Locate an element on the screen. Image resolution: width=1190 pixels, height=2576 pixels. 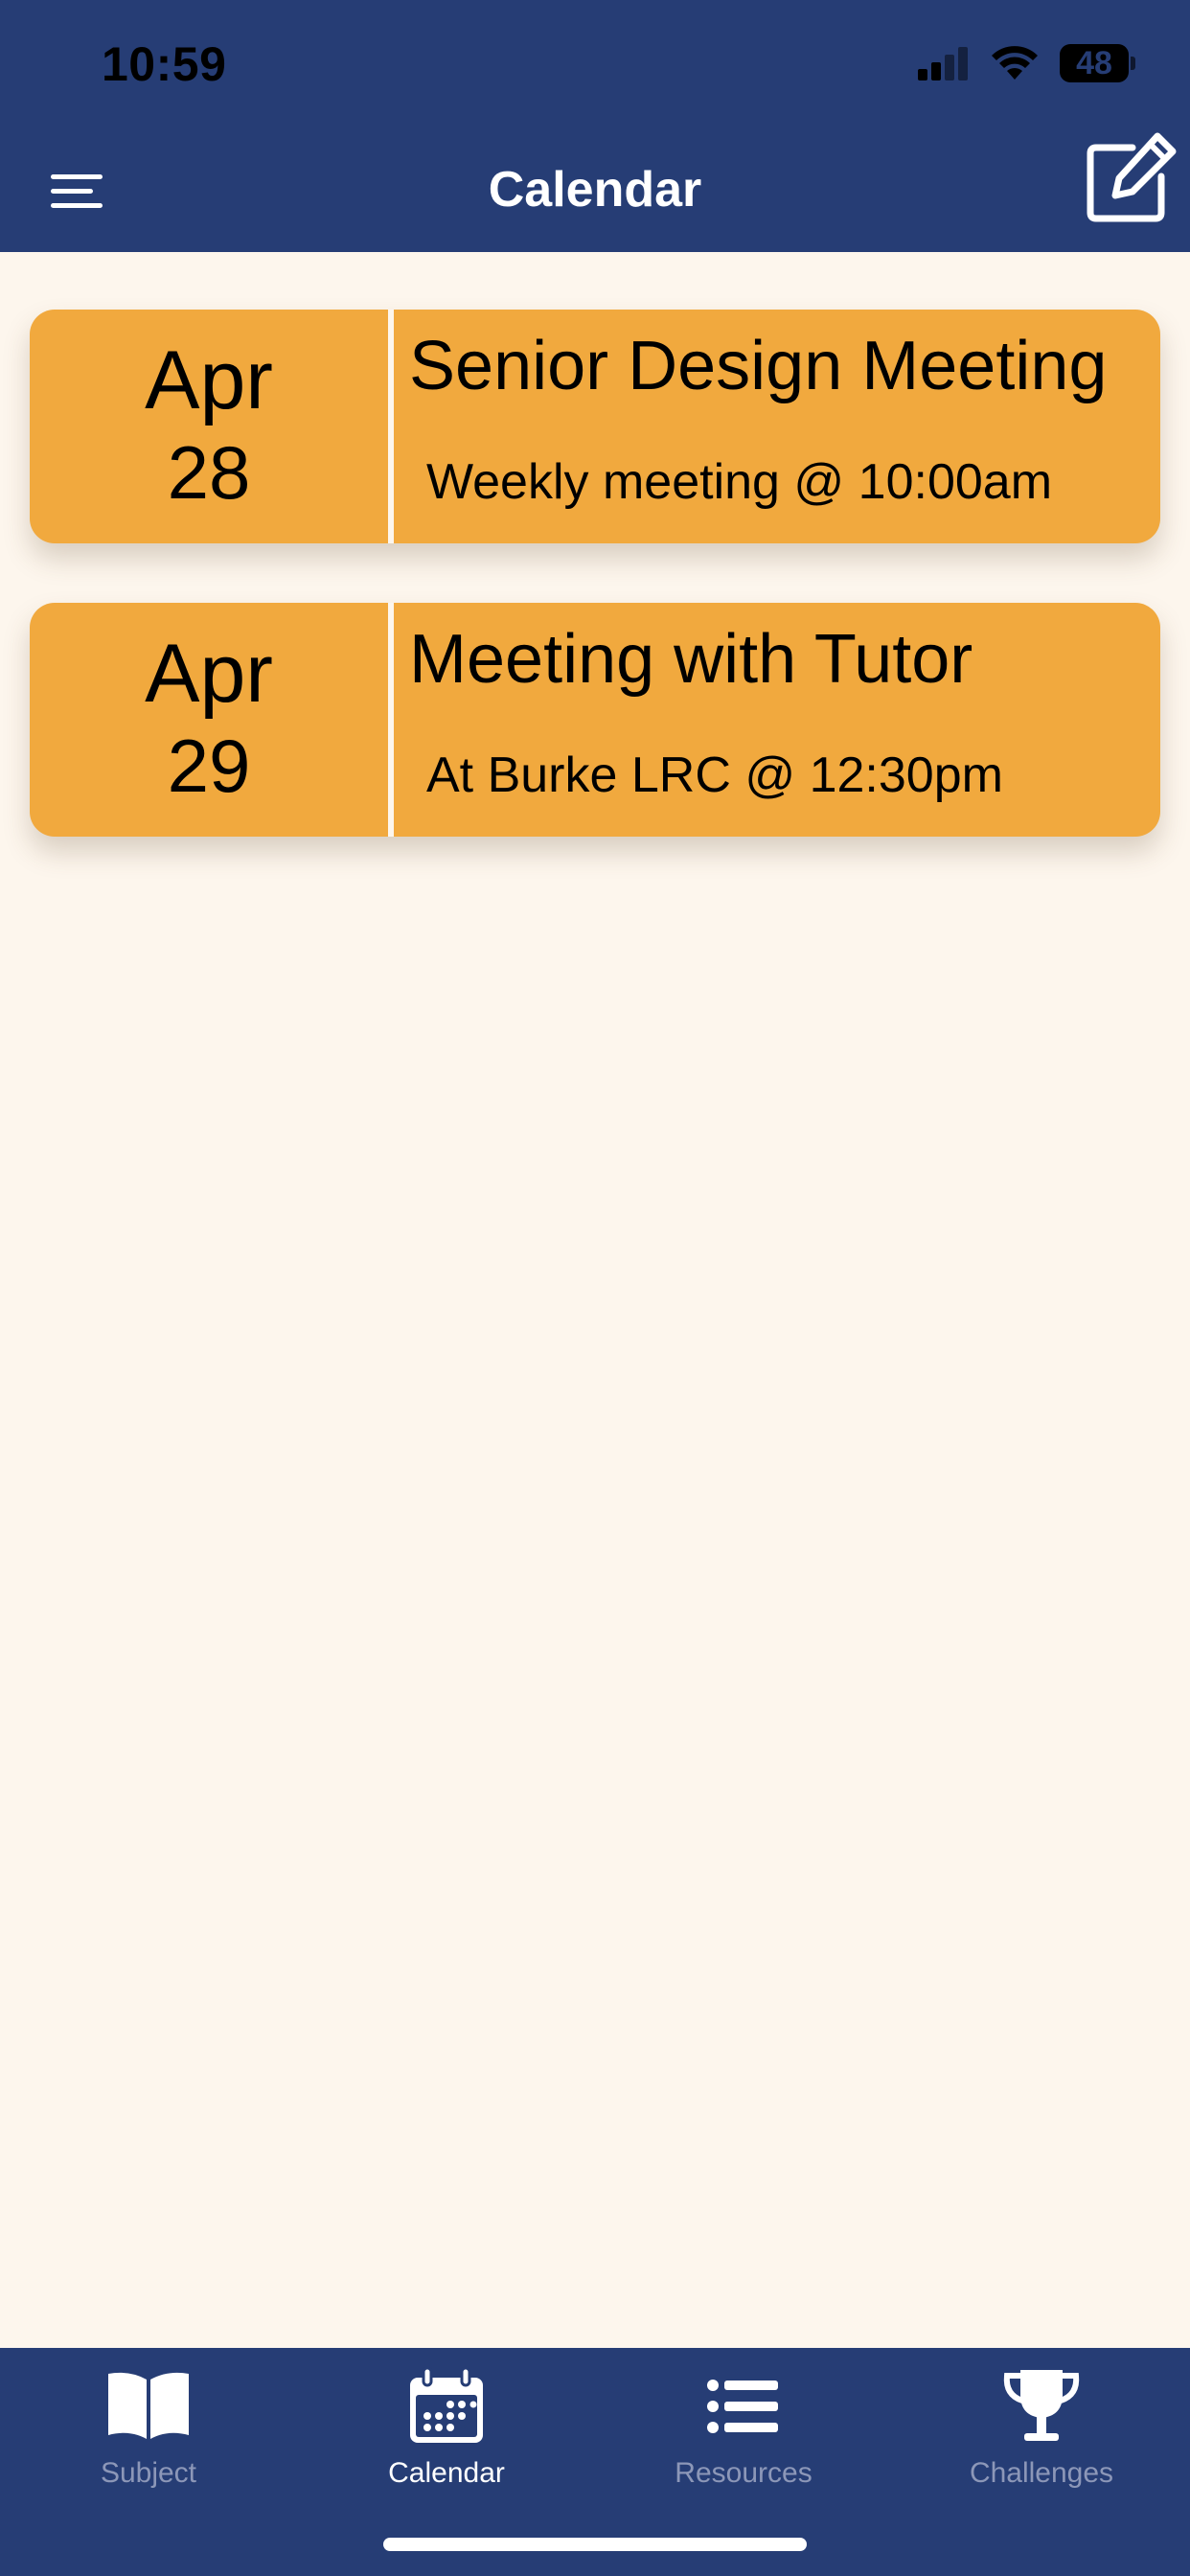
battery-icon: 48 is located at coordinates (1098, 63).